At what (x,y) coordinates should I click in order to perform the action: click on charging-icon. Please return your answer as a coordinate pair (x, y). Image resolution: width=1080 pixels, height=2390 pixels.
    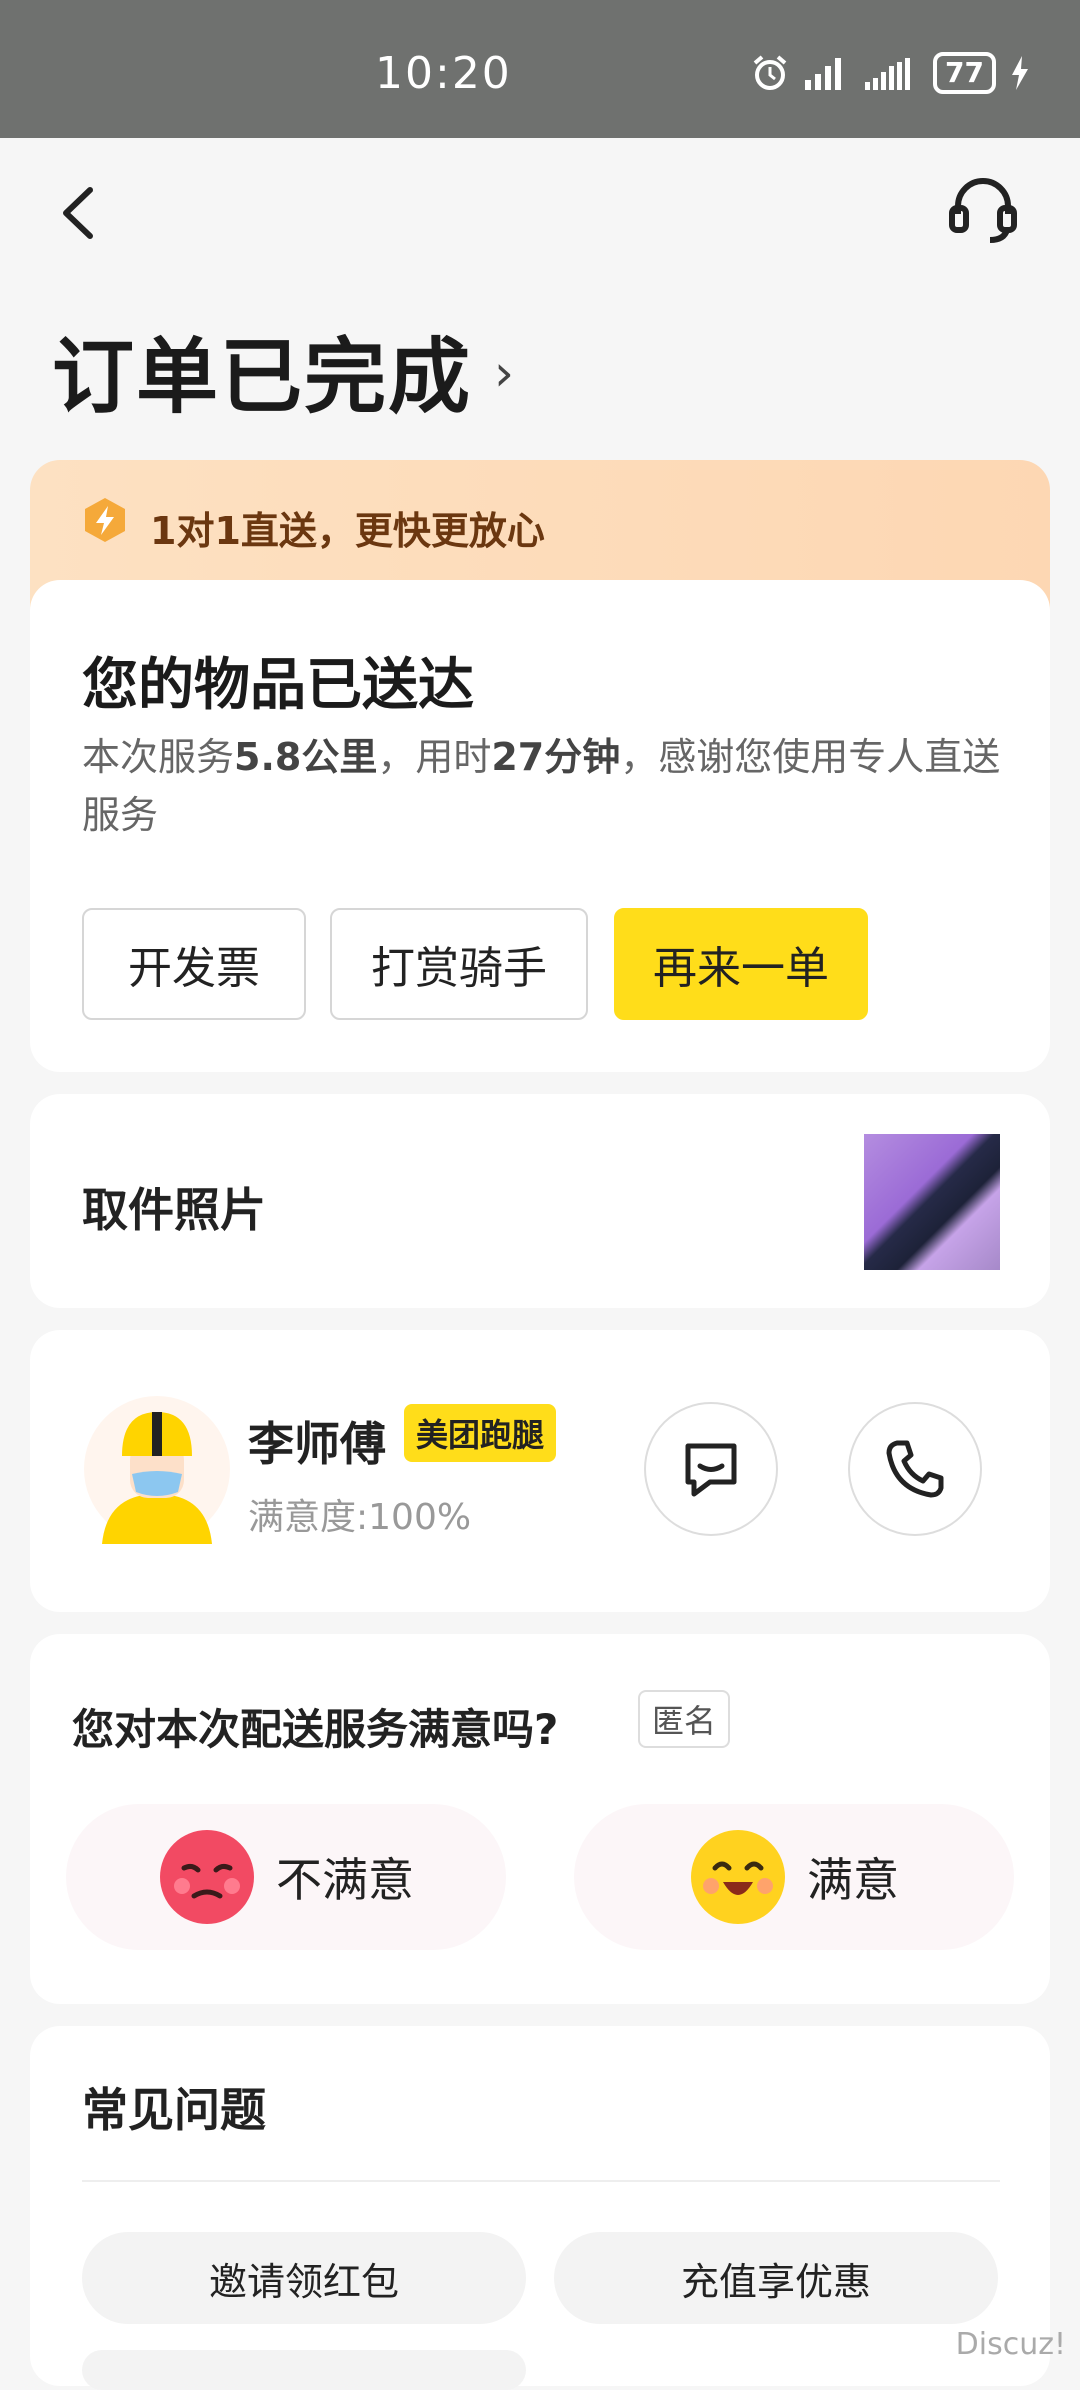
    Looking at the image, I should click on (1020, 73).